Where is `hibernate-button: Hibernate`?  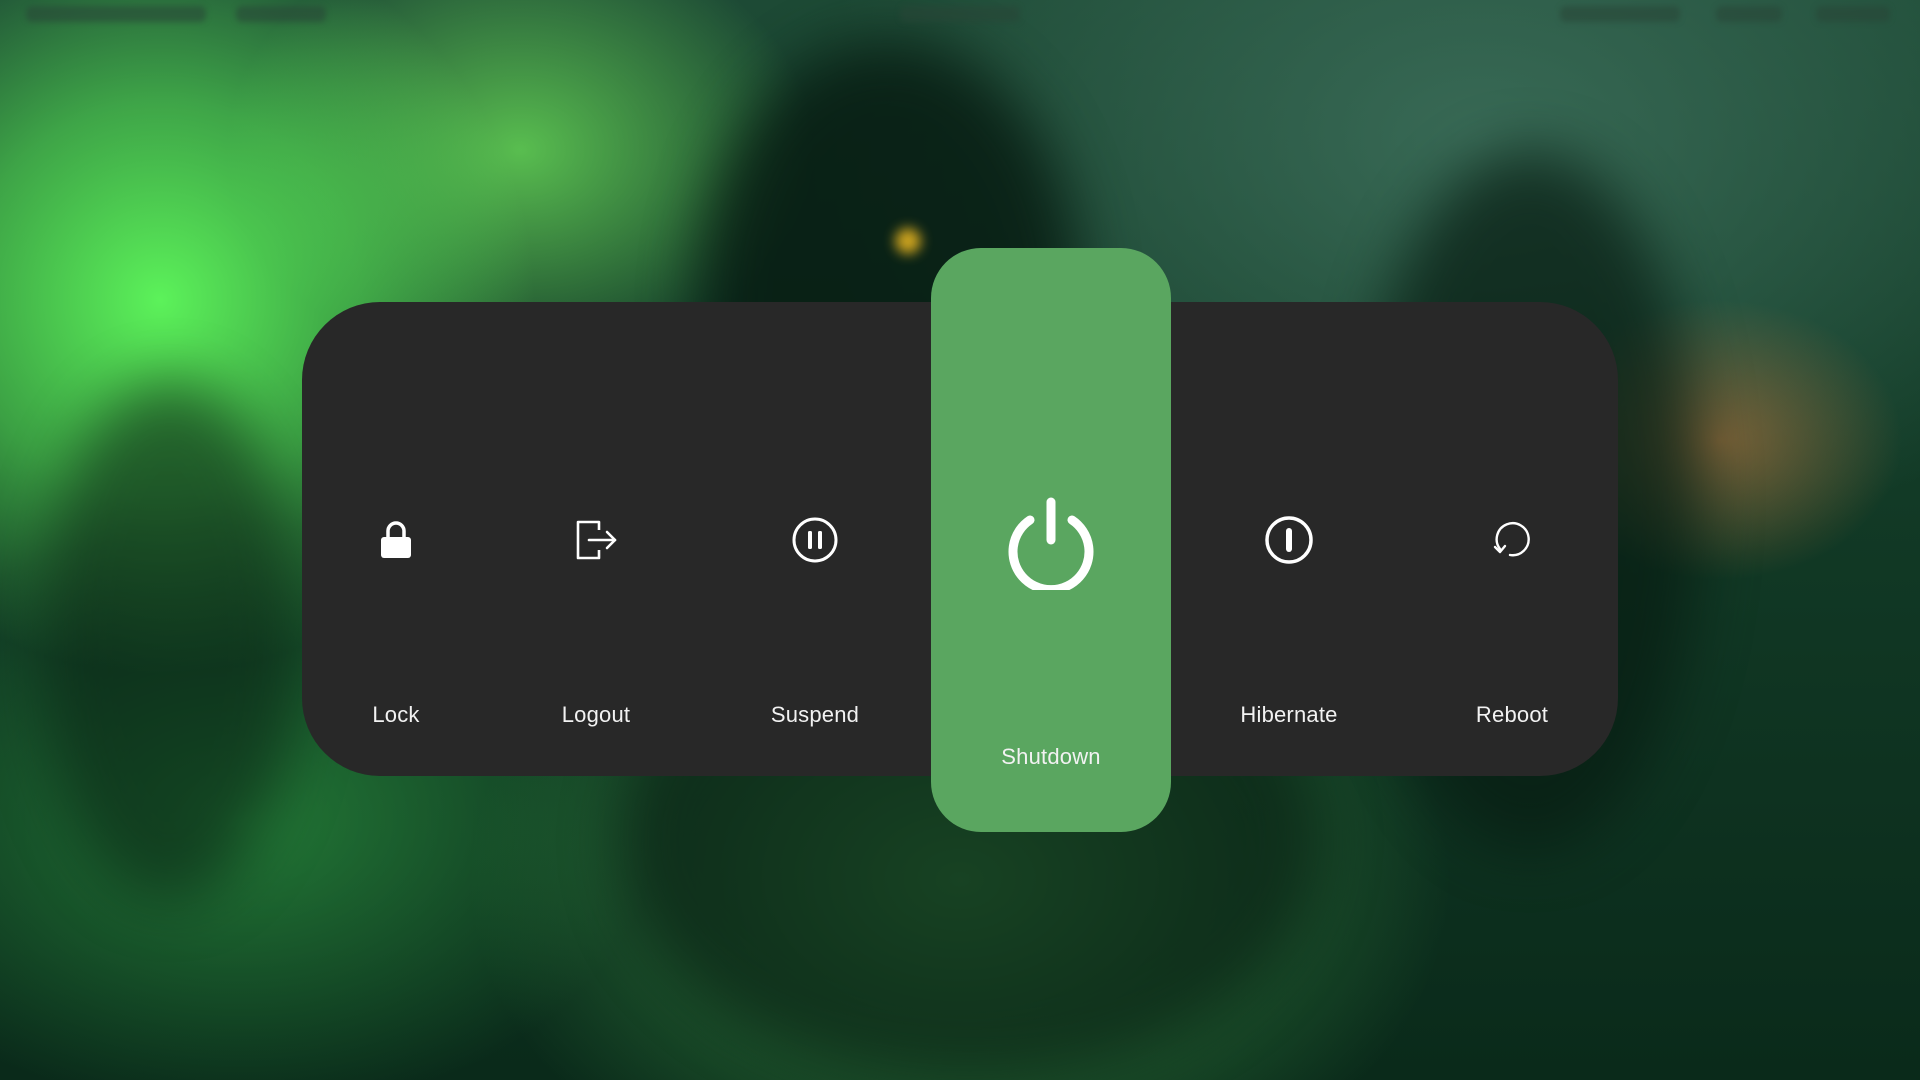
hibernate-button: Hibernate is located at coordinates (1289, 539).